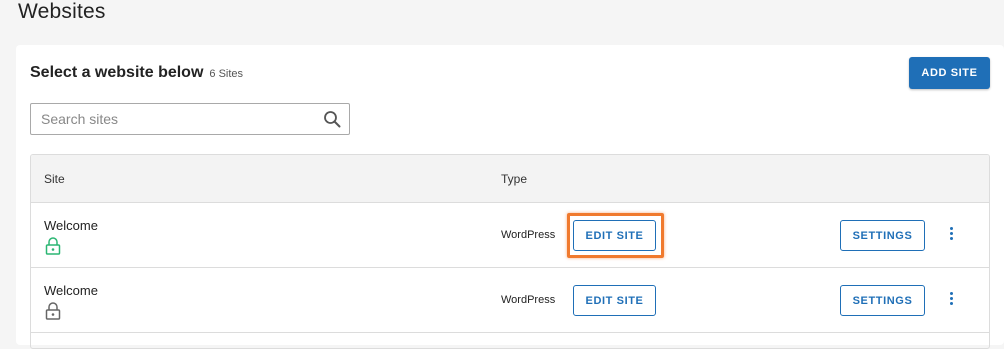  I want to click on page-title: Websites, so click(62, 11).